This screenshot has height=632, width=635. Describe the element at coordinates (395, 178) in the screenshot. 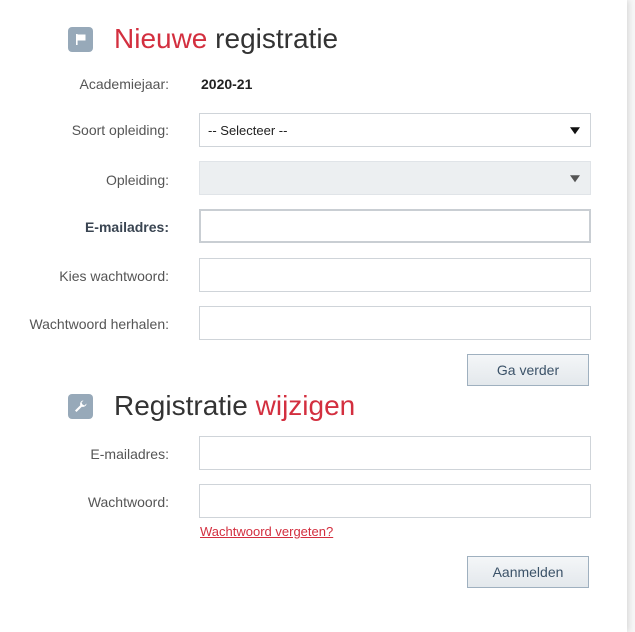

I see `program-select` at that location.